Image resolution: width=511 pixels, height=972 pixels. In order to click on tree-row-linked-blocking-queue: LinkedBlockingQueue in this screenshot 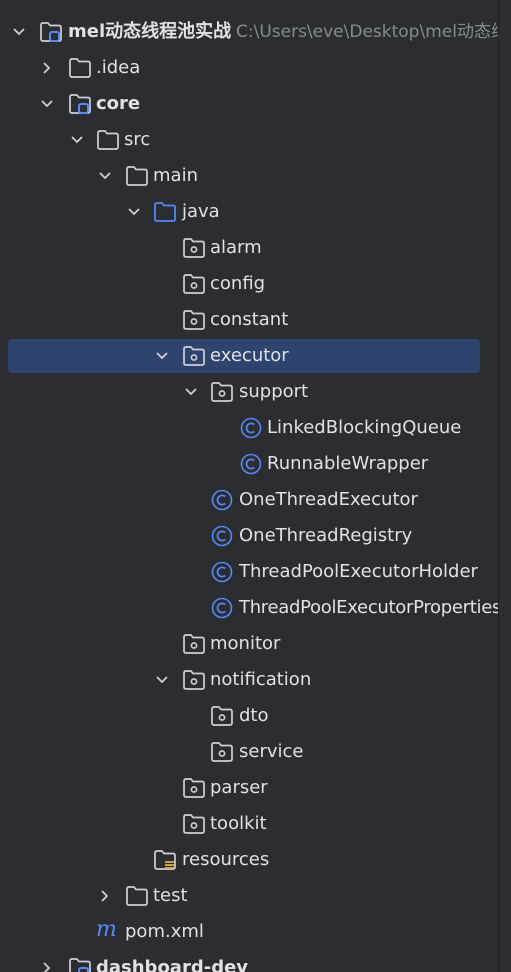, I will do `click(250, 428)`.